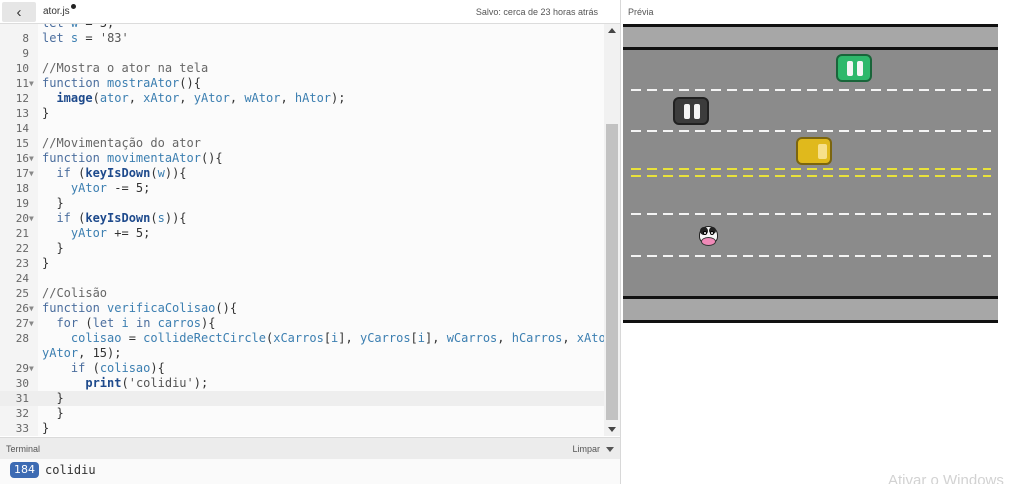  Describe the element at coordinates (78, 27) in the screenshot. I see `code-text: let w = 5;` at that location.